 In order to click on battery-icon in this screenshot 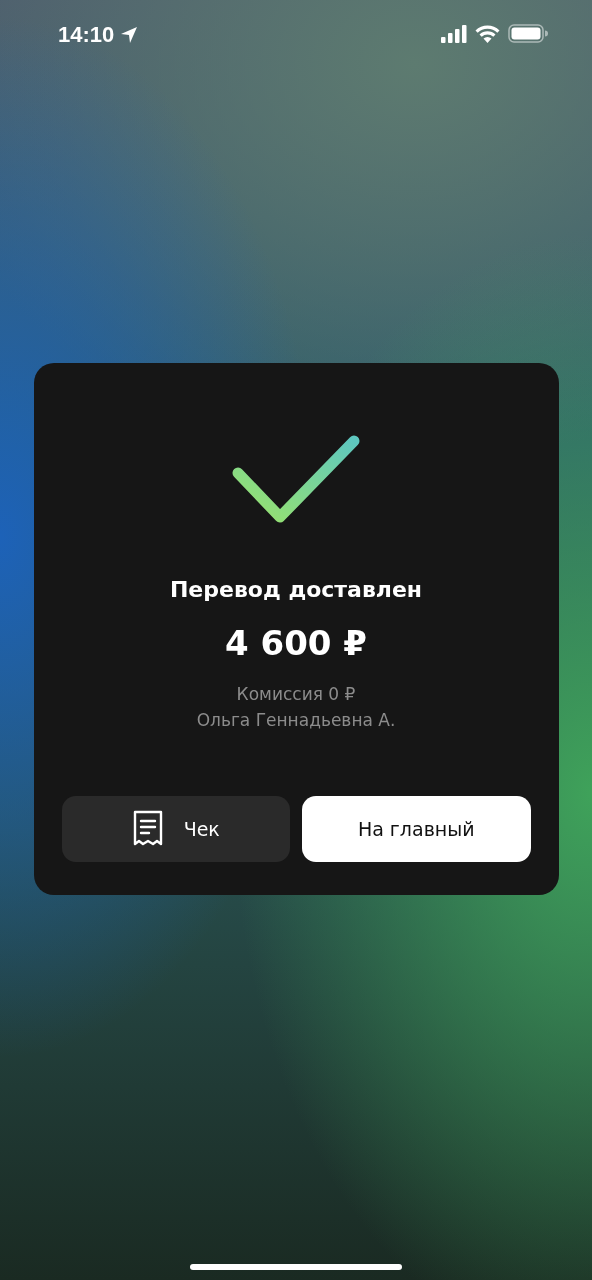, I will do `click(528, 33)`.